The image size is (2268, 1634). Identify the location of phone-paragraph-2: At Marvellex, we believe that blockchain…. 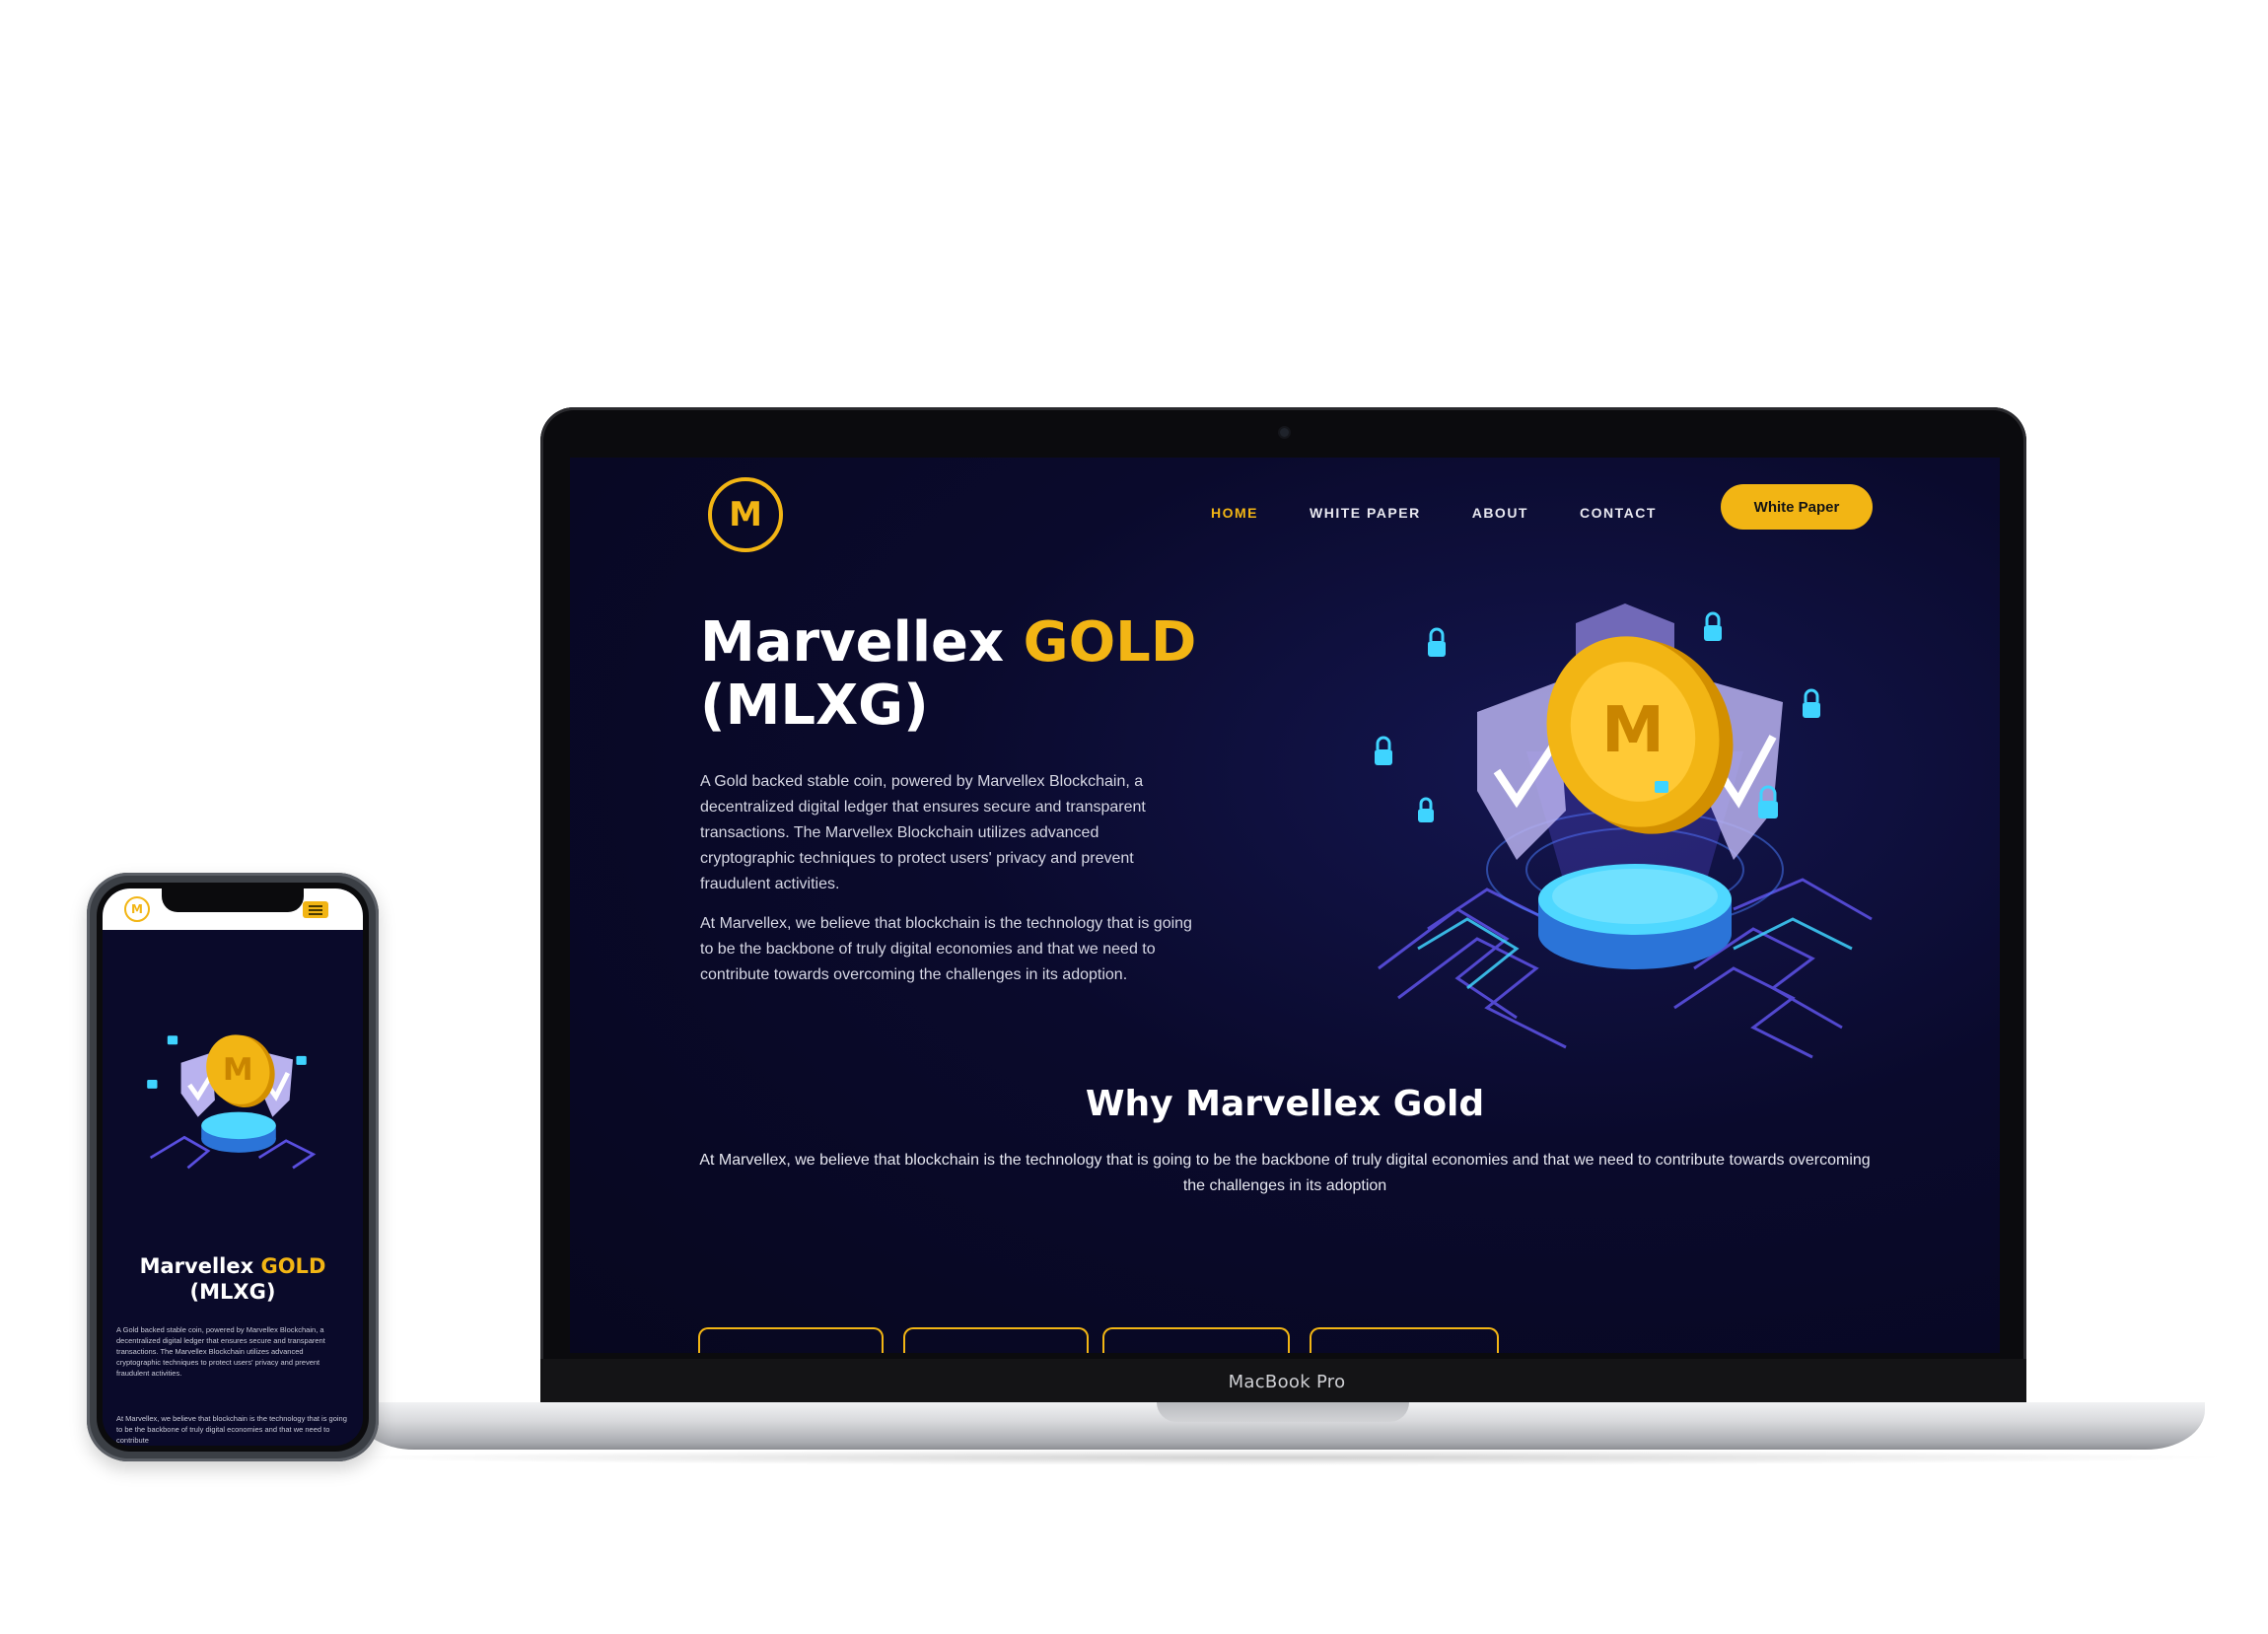
(232, 1429).